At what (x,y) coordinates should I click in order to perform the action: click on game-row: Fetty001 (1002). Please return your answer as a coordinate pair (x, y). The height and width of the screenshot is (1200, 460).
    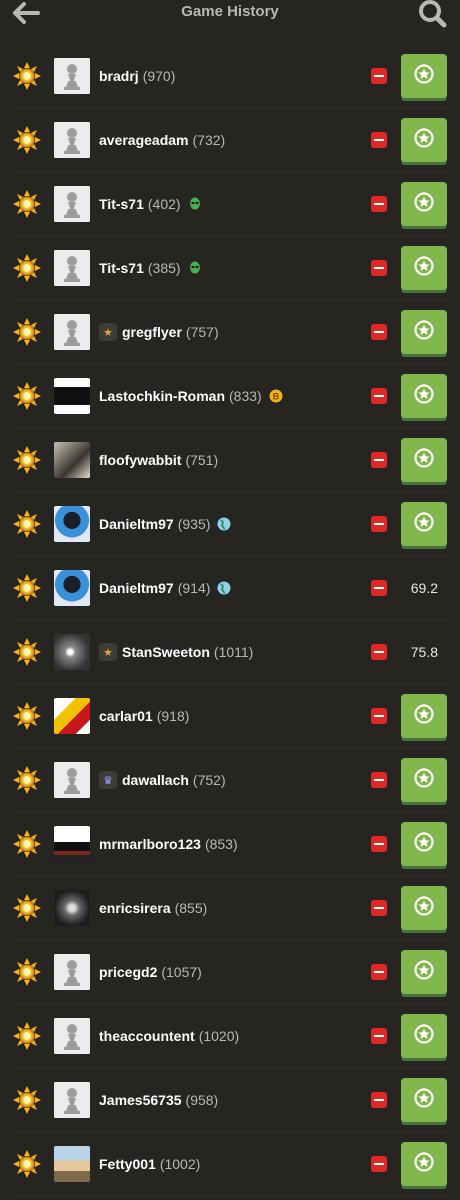
    Looking at the image, I should click on (230, 1164).